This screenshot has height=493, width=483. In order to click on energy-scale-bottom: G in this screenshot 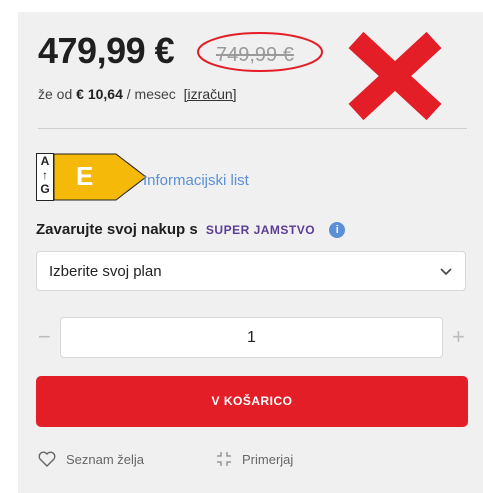, I will do `click(45, 189)`.